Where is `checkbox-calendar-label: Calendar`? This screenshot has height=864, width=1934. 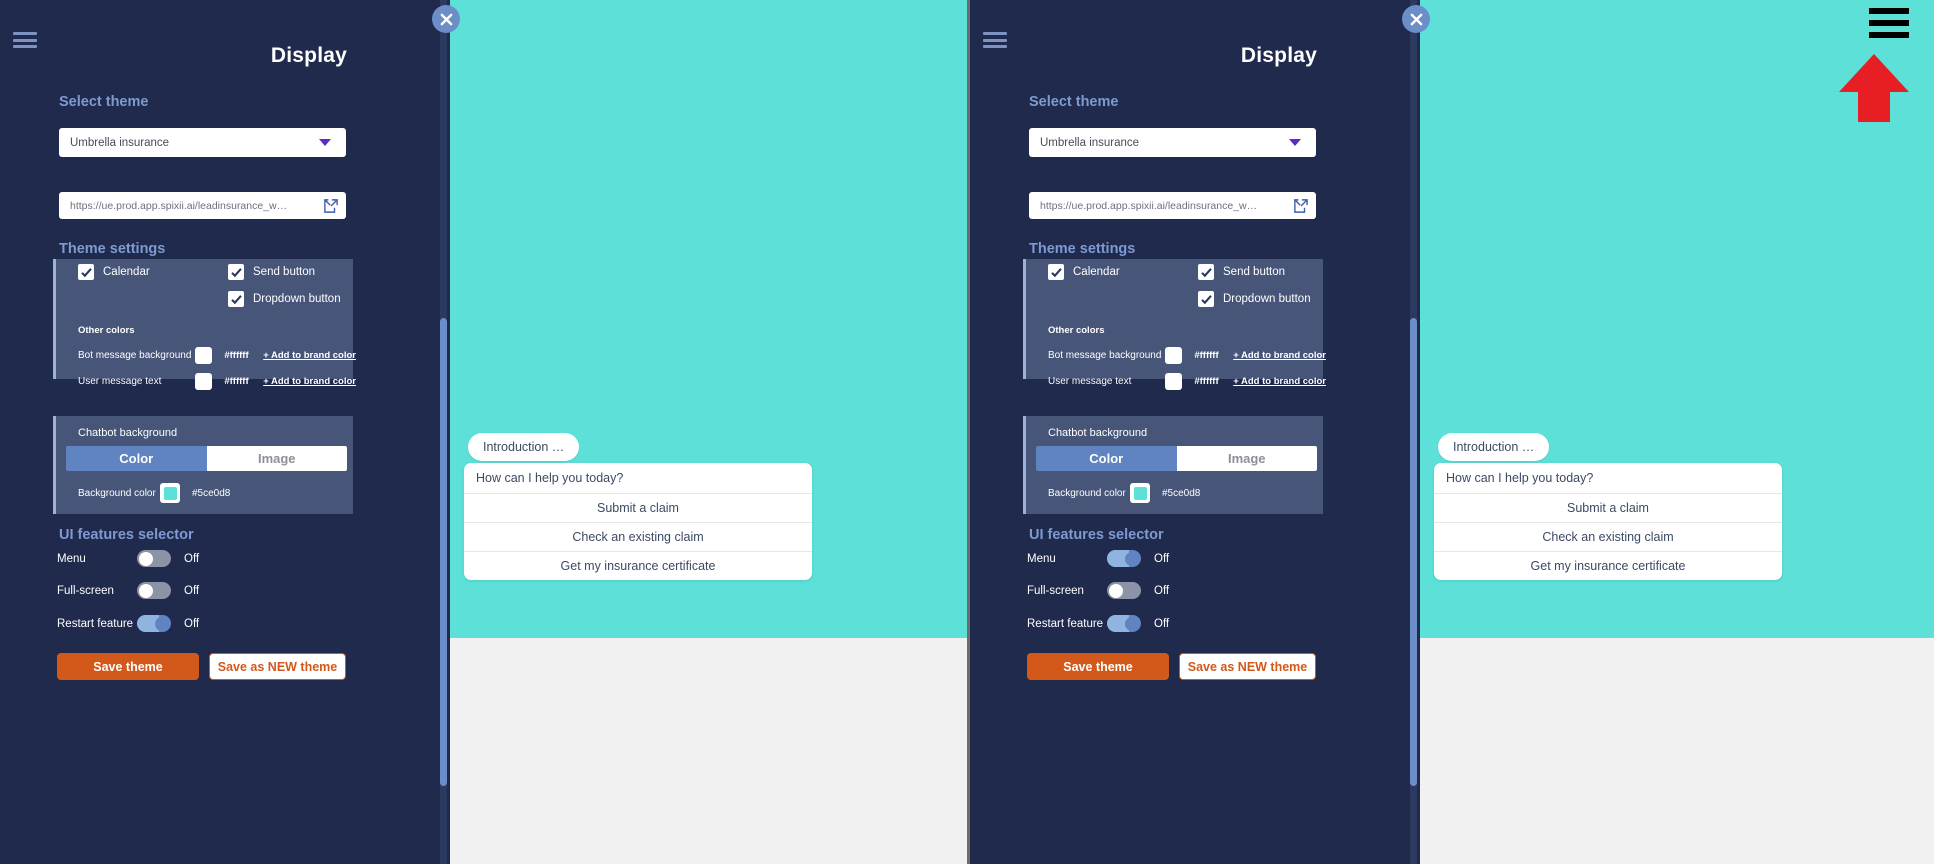
checkbox-calendar-label: Calendar is located at coordinates (126, 272).